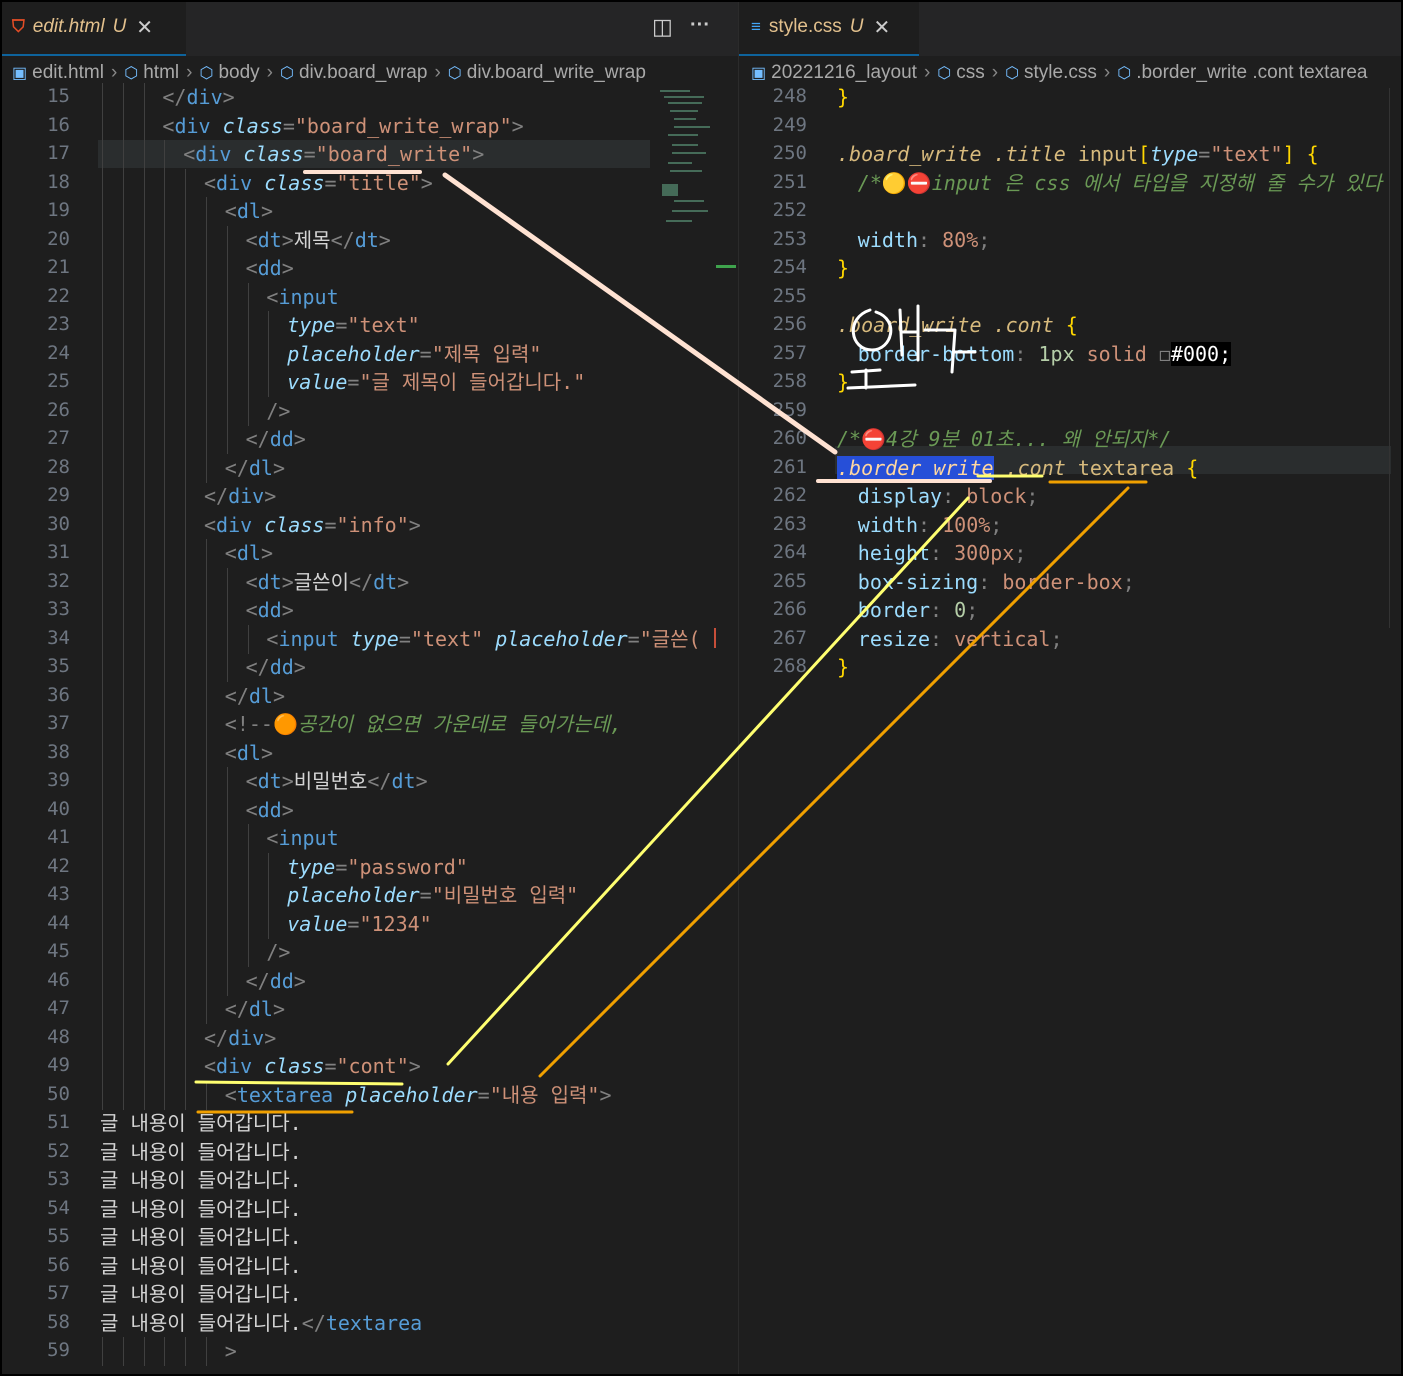 Image resolution: width=1403 pixels, height=1376 pixels. I want to click on breadcrumb-item: div.board_wrap, so click(363, 73).